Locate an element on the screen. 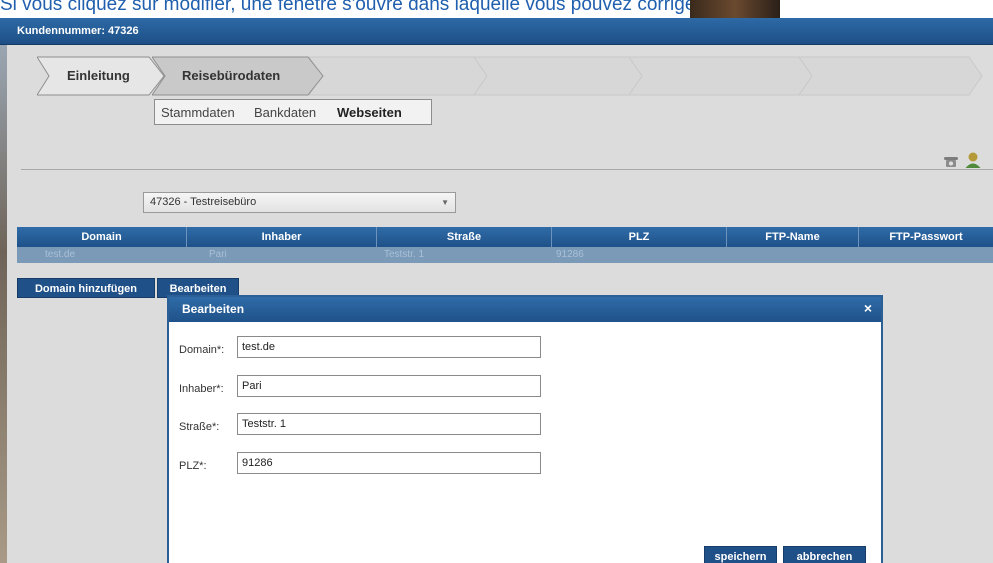 This screenshot has height=563, width=993. domain-row: Domain*: is located at coordinates (379, 348).